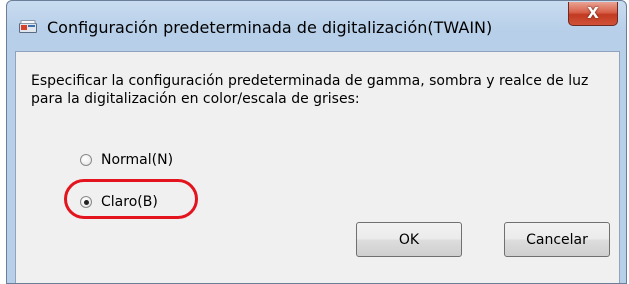 This screenshot has width=629, height=284. What do you see at coordinates (137, 160) in the screenshot?
I see `radio-normal-label: Normal(N)` at bounding box center [137, 160].